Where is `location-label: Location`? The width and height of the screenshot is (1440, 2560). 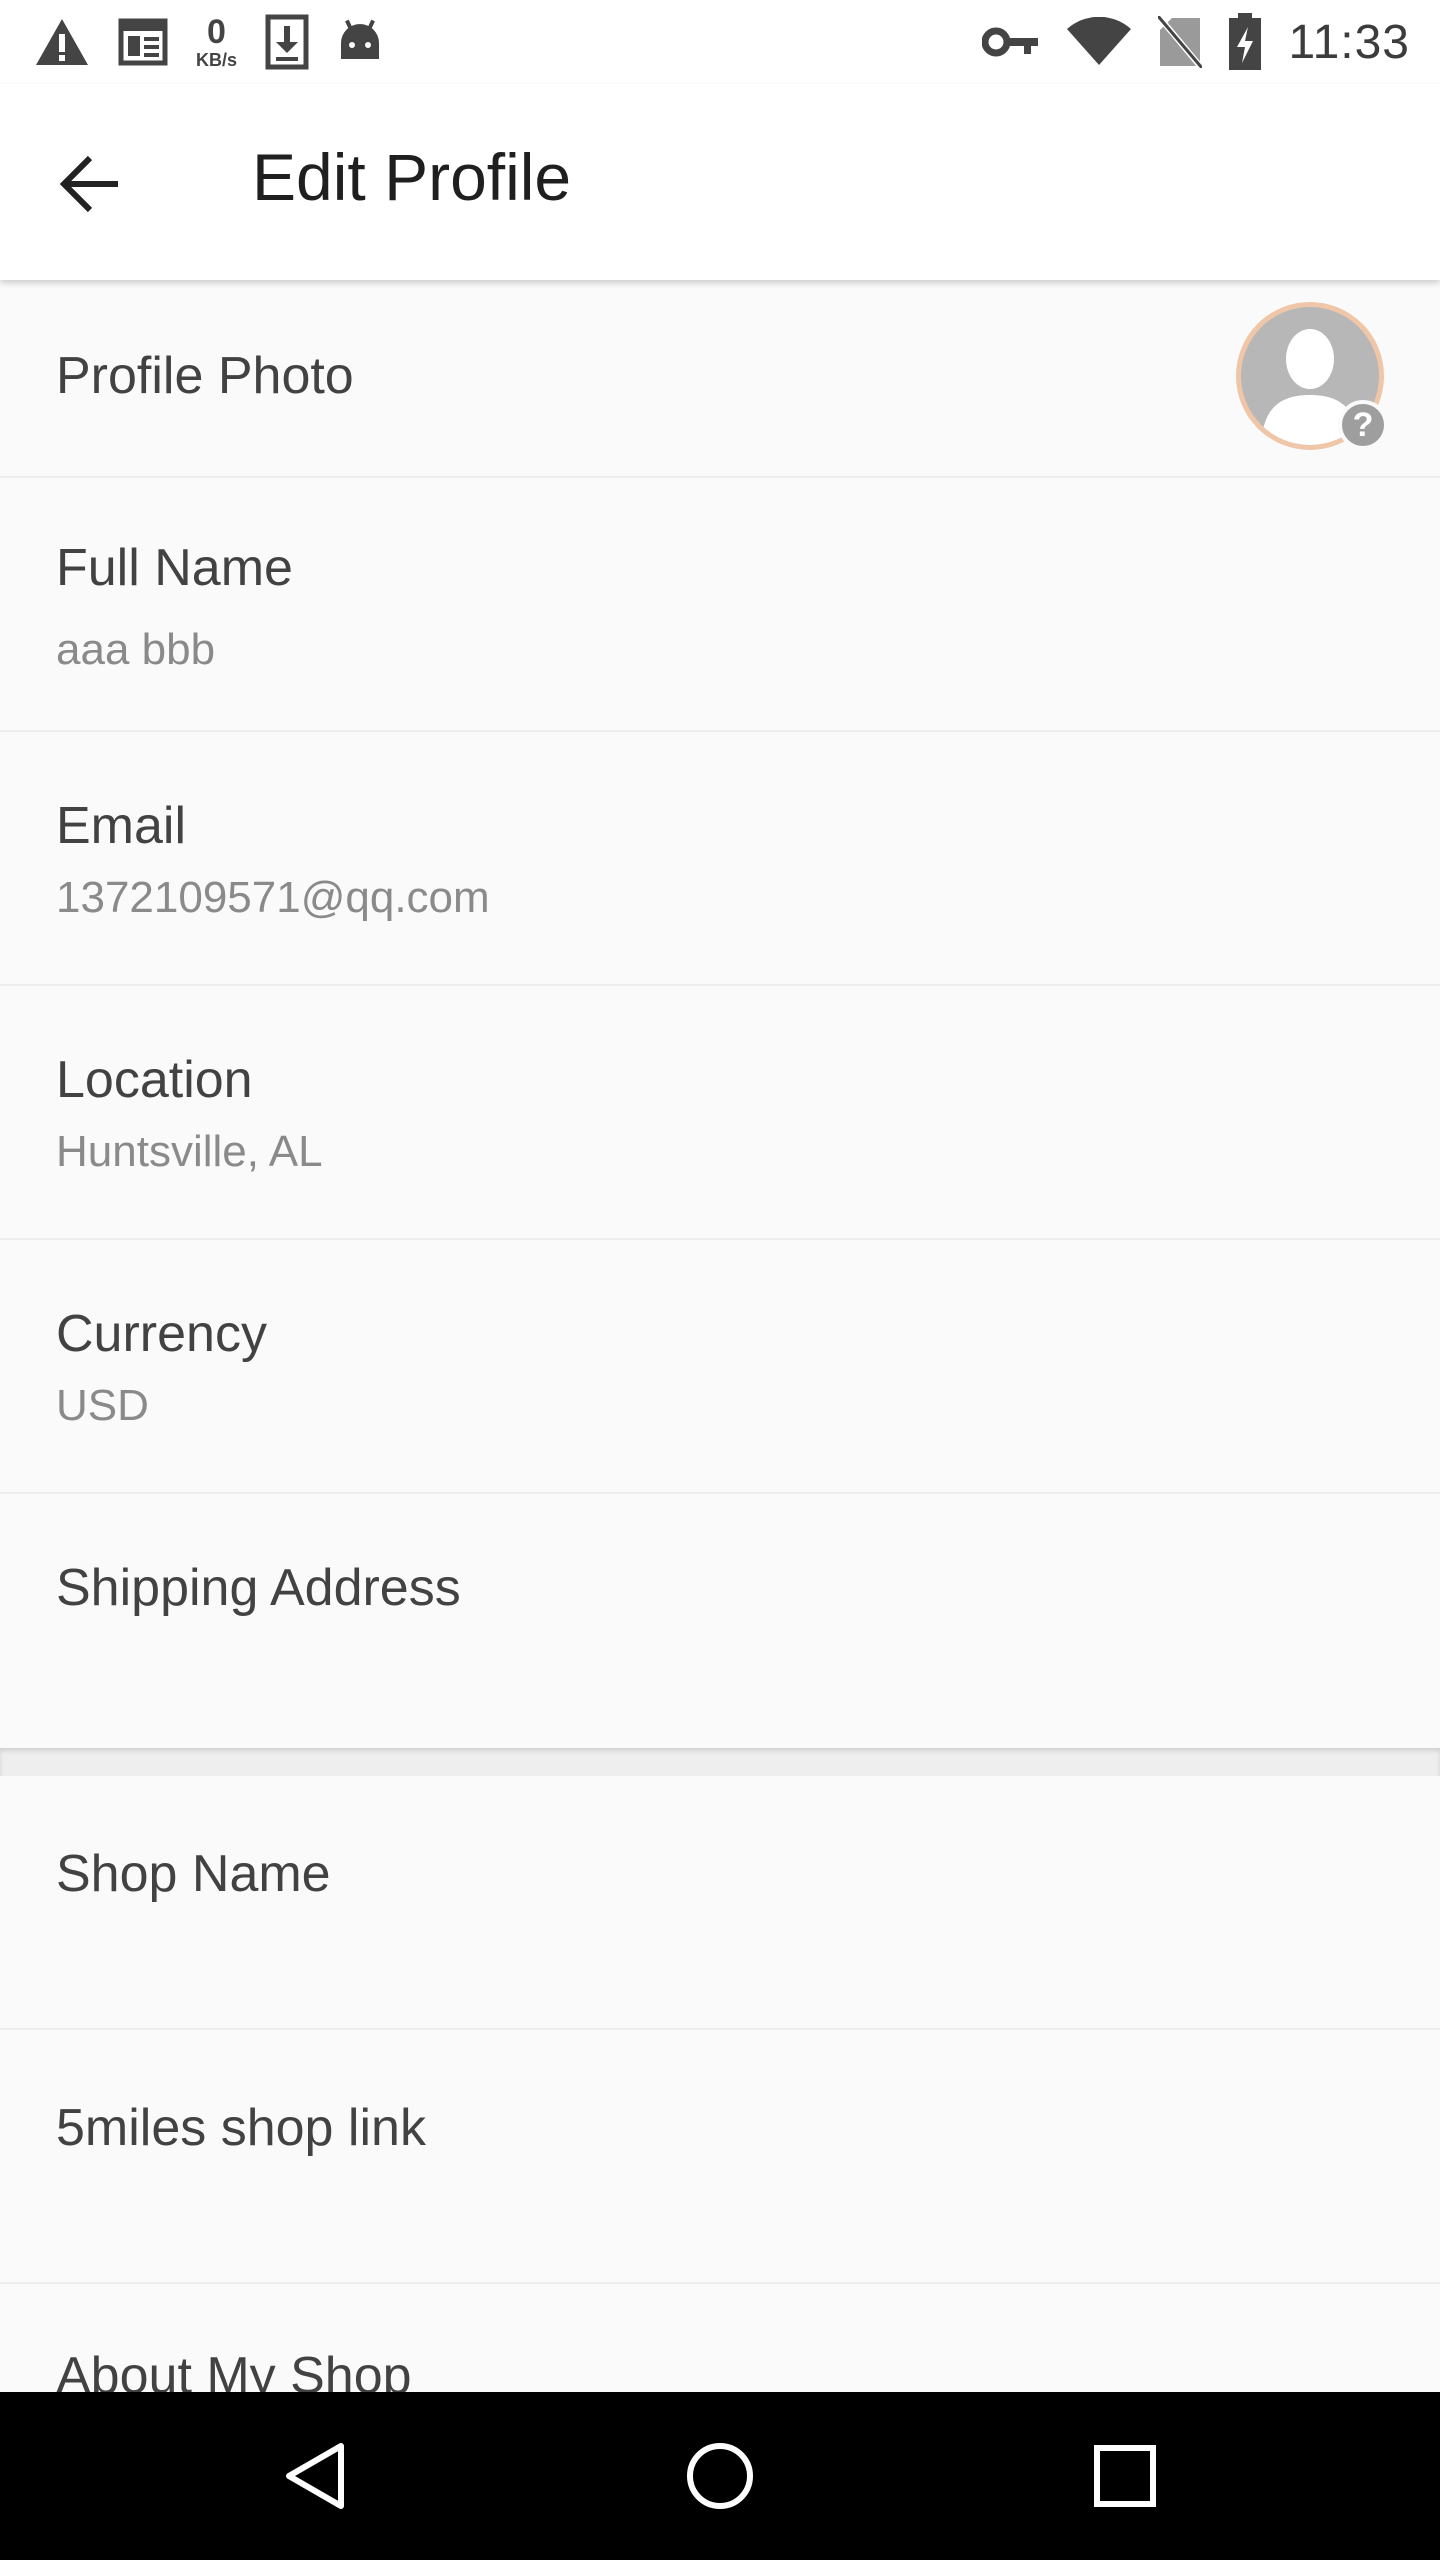 location-label: Location is located at coordinates (154, 1080).